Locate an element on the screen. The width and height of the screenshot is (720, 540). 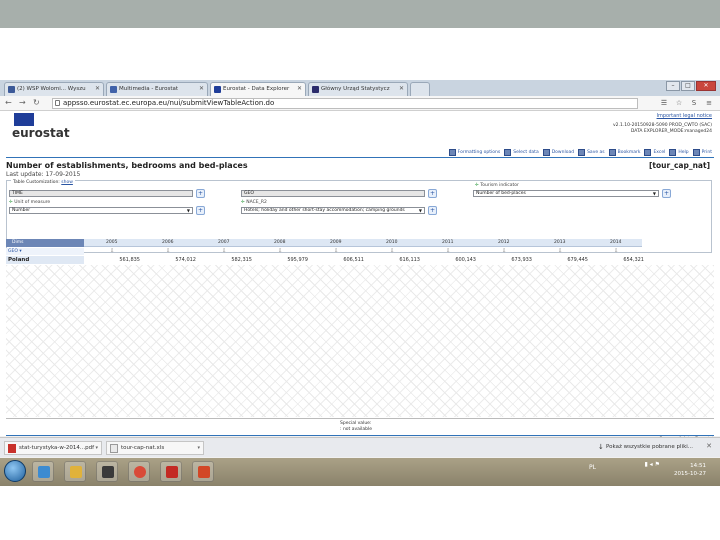
time-expand-button: + is located at coordinates (200, 193).